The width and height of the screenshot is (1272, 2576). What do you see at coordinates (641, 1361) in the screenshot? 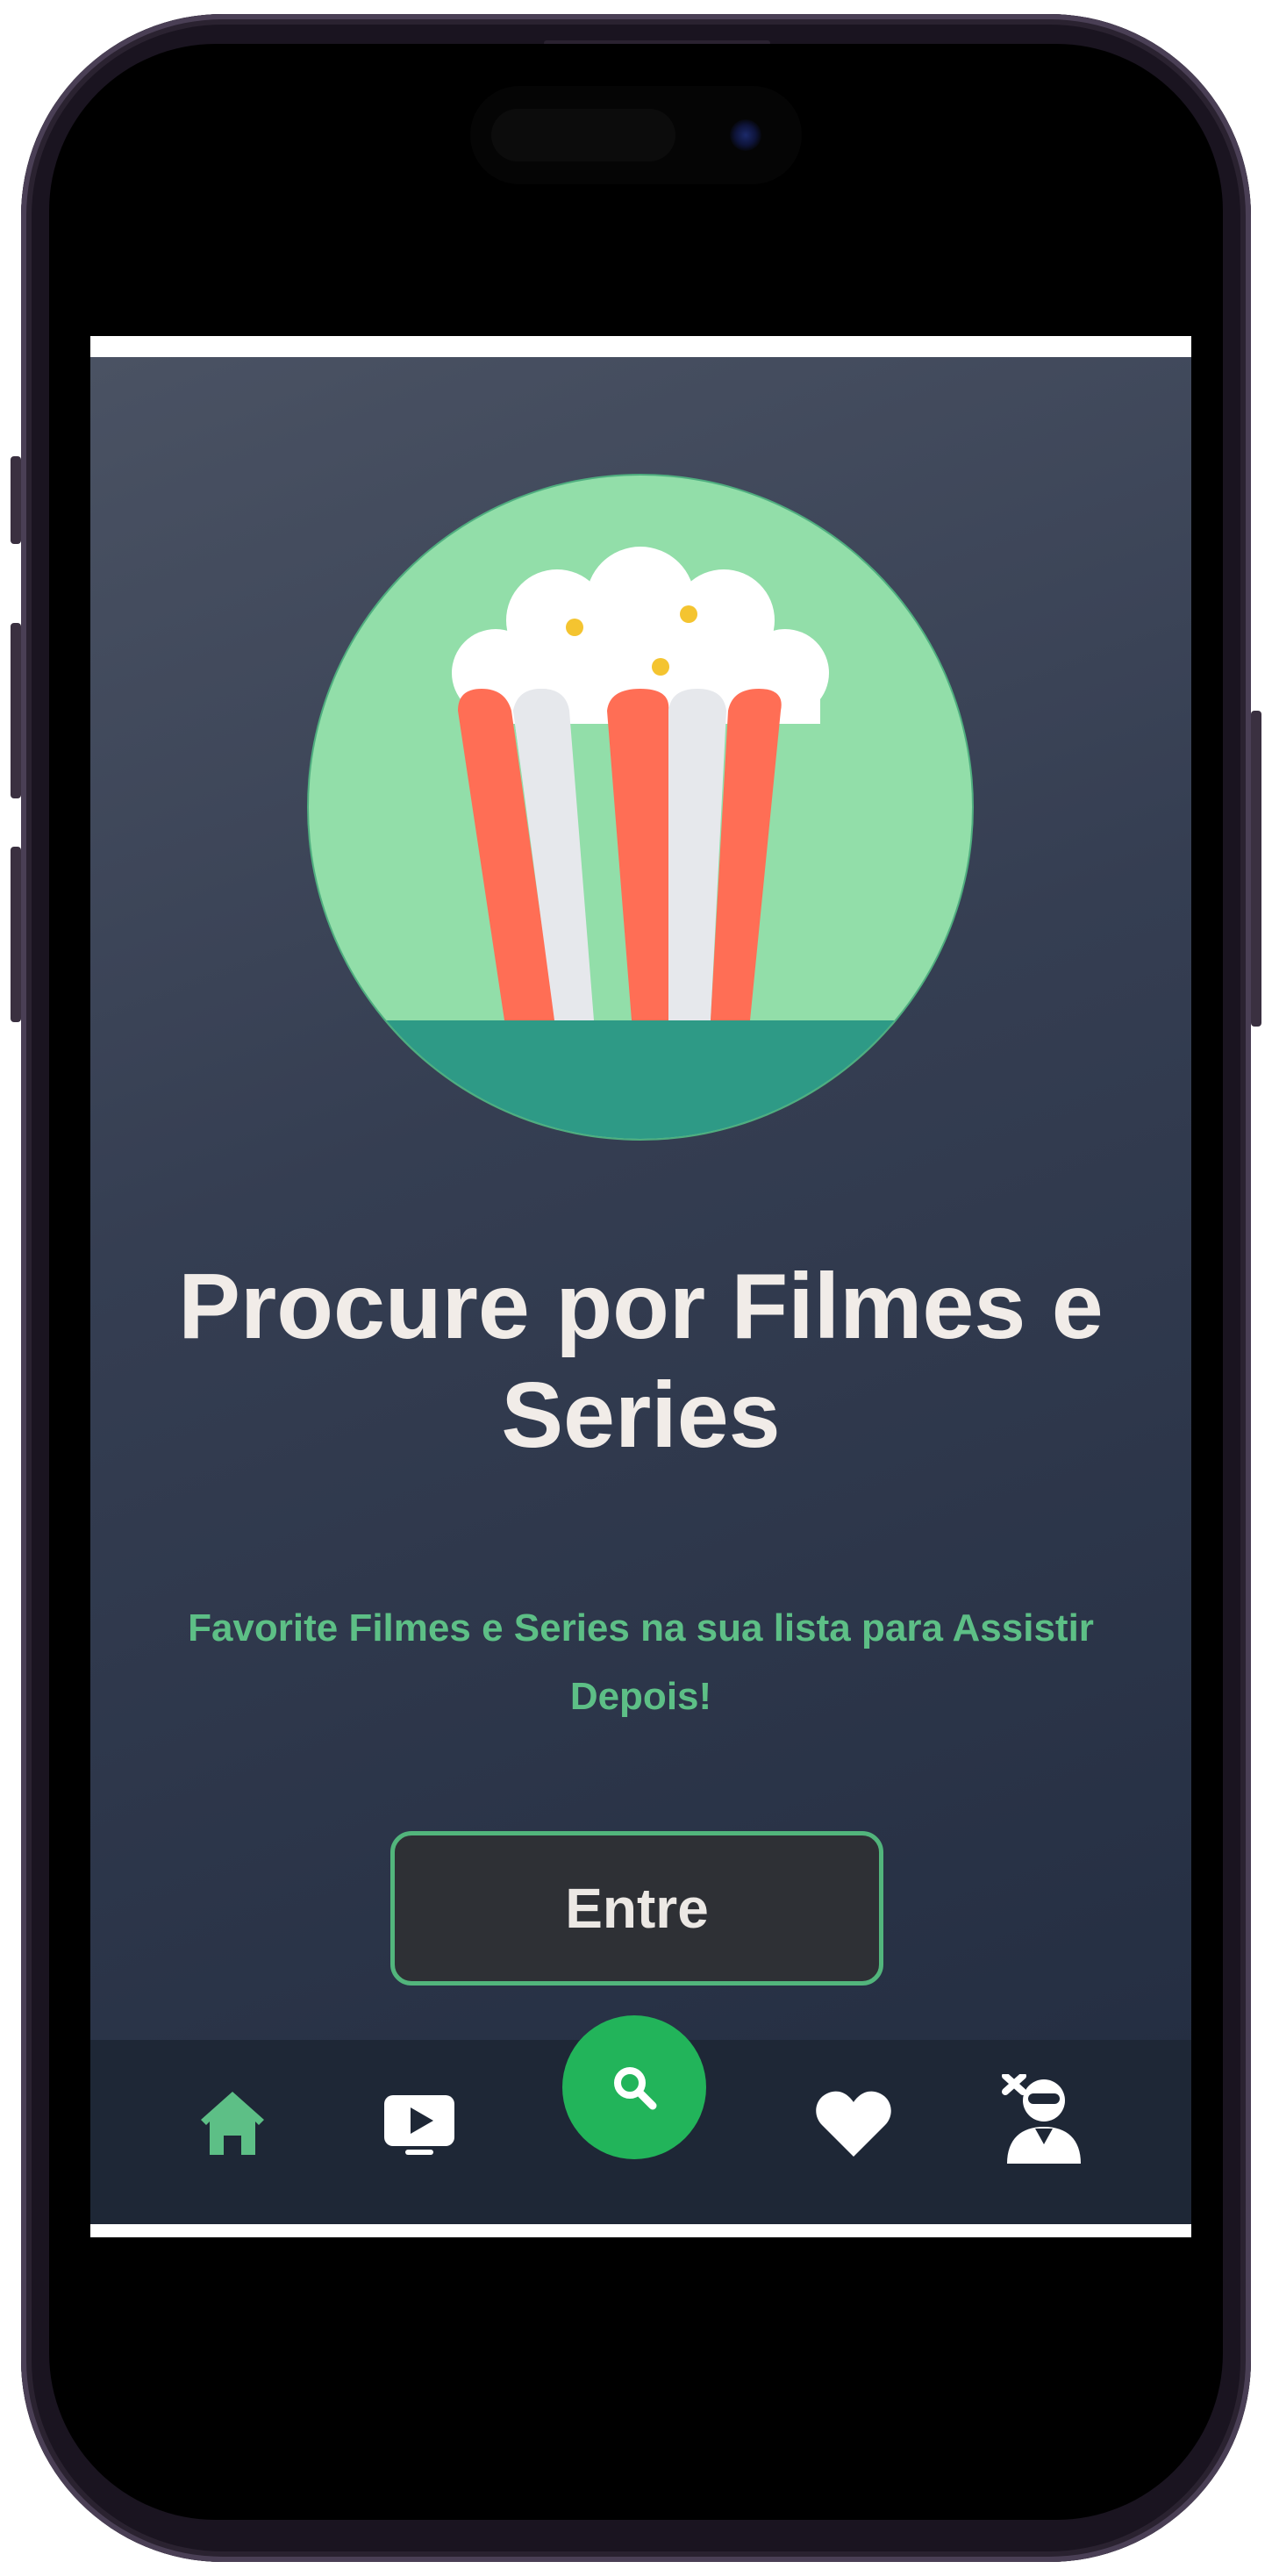
I see `page-title: Procure por Filmes e Series` at bounding box center [641, 1361].